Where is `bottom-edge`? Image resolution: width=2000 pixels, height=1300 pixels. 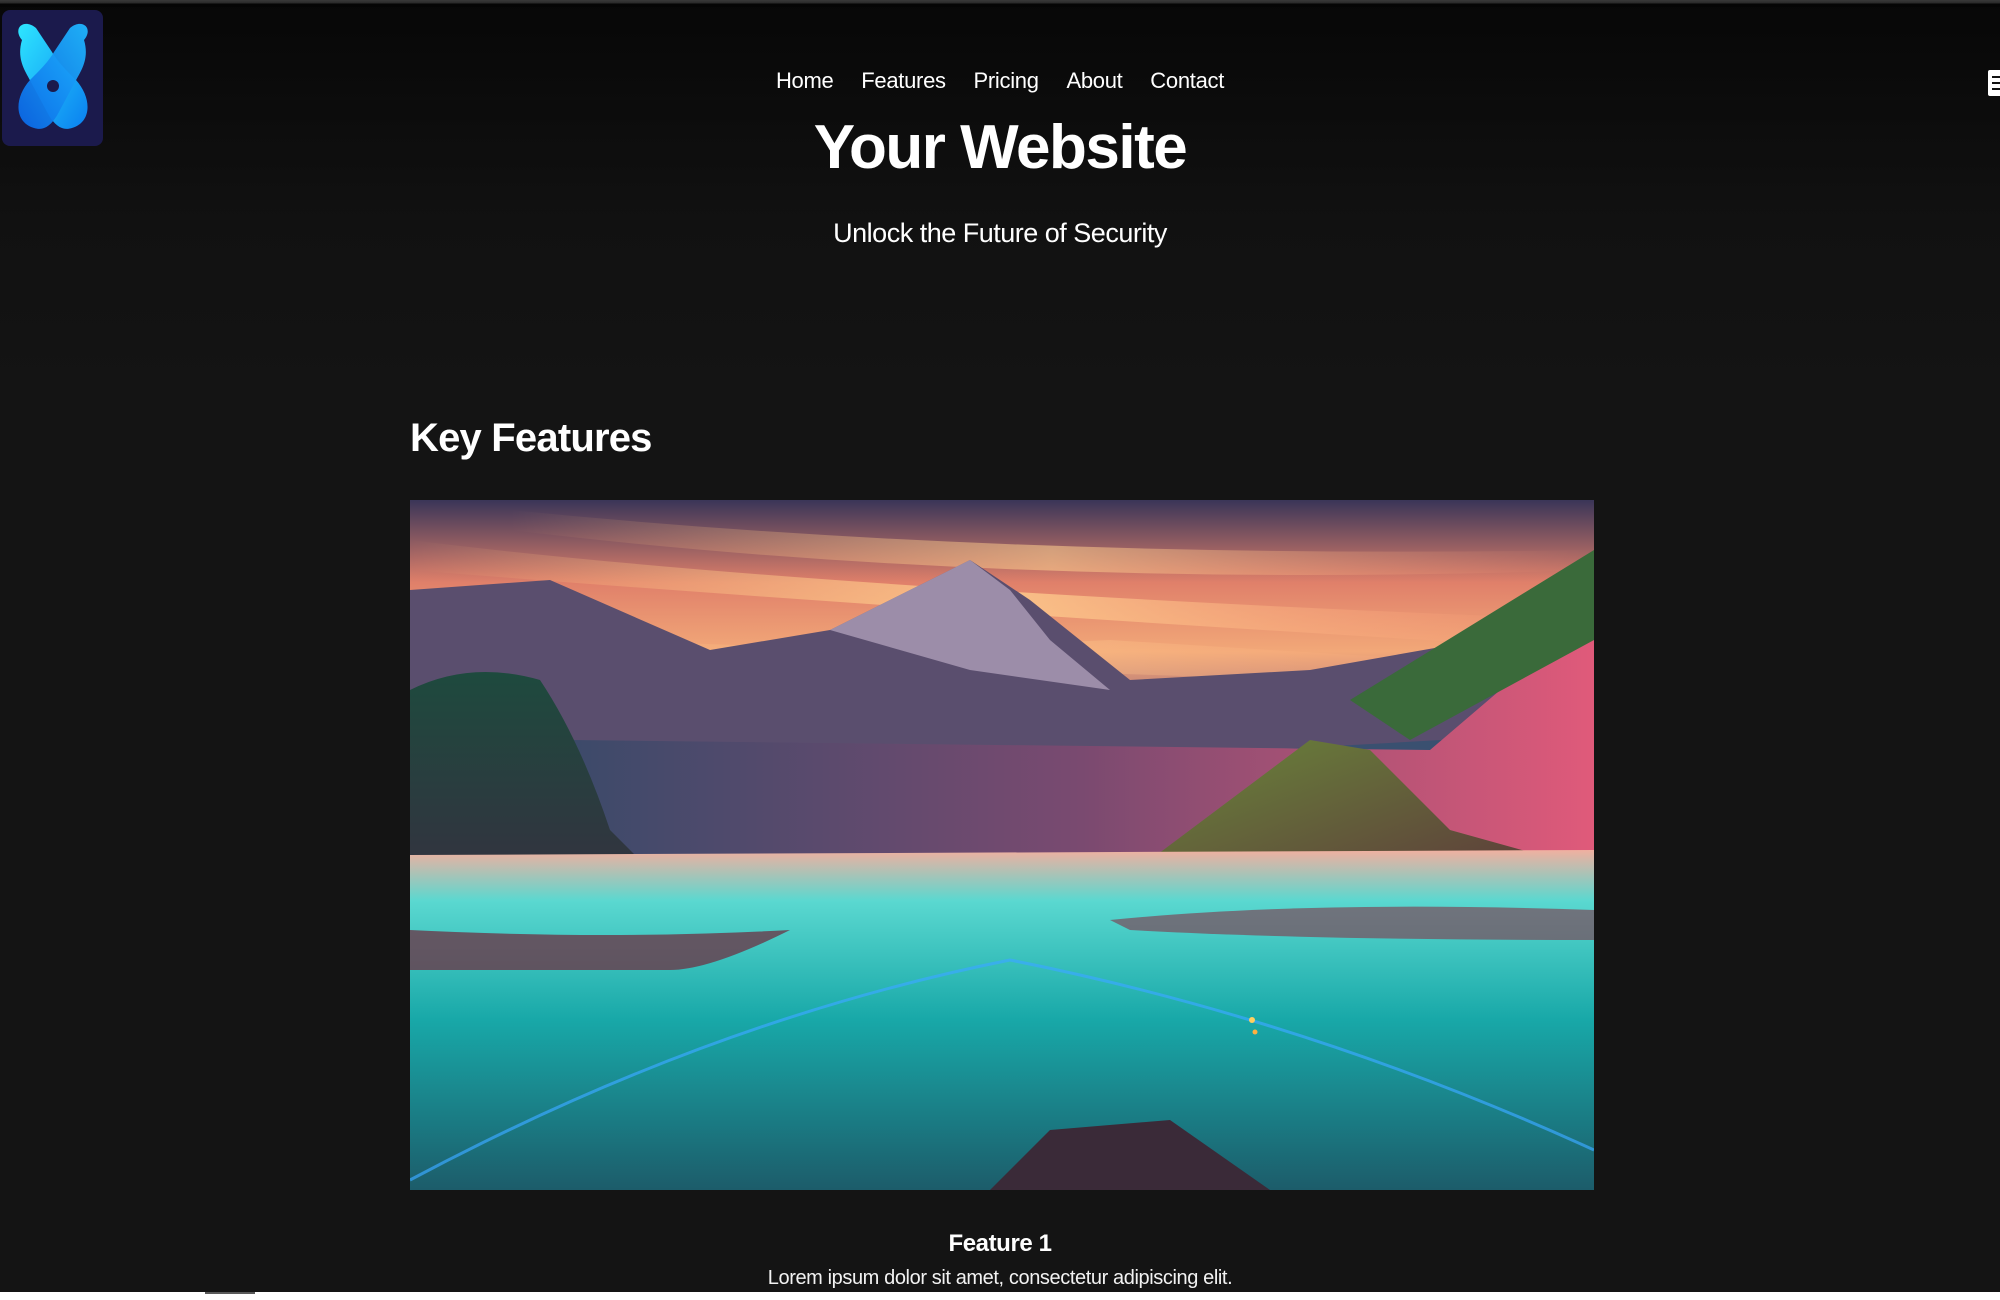
bottom-edge is located at coordinates (1000, 1296).